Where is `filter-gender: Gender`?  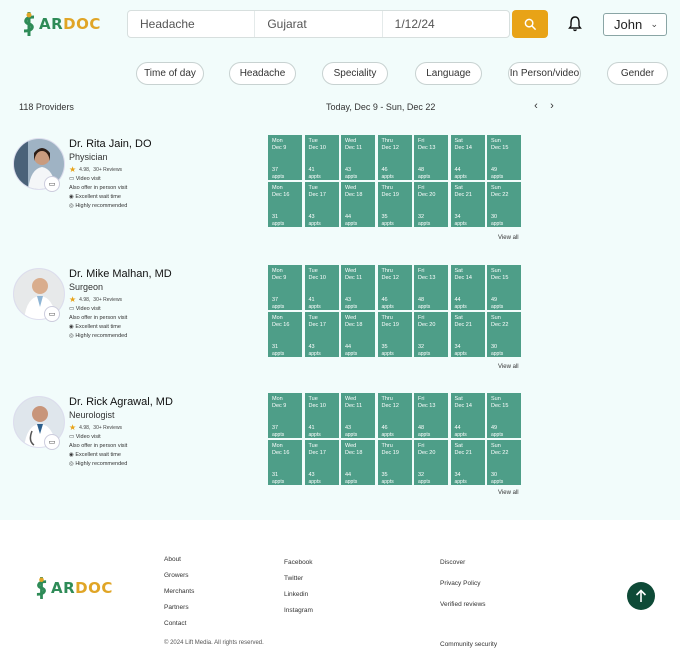 filter-gender: Gender is located at coordinates (637, 73).